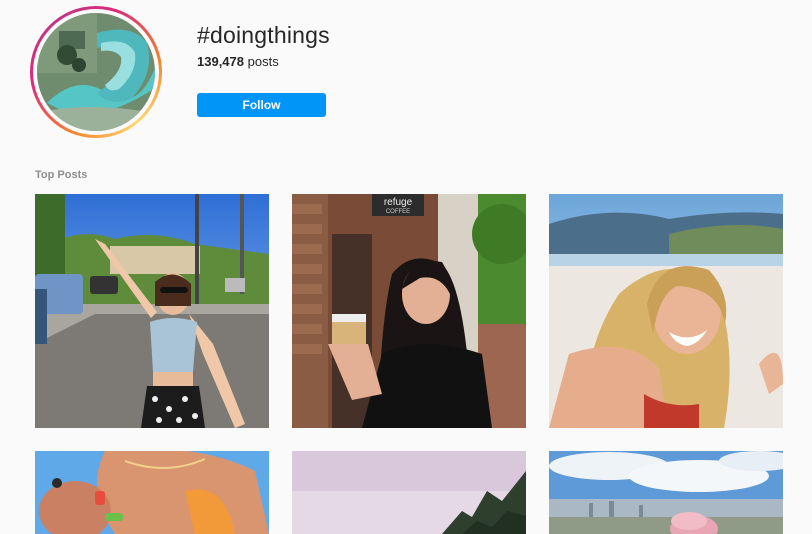 This screenshot has height=534, width=812. I want to click on coffee-sign-subtitle: COFFEE, so click(398, 212).